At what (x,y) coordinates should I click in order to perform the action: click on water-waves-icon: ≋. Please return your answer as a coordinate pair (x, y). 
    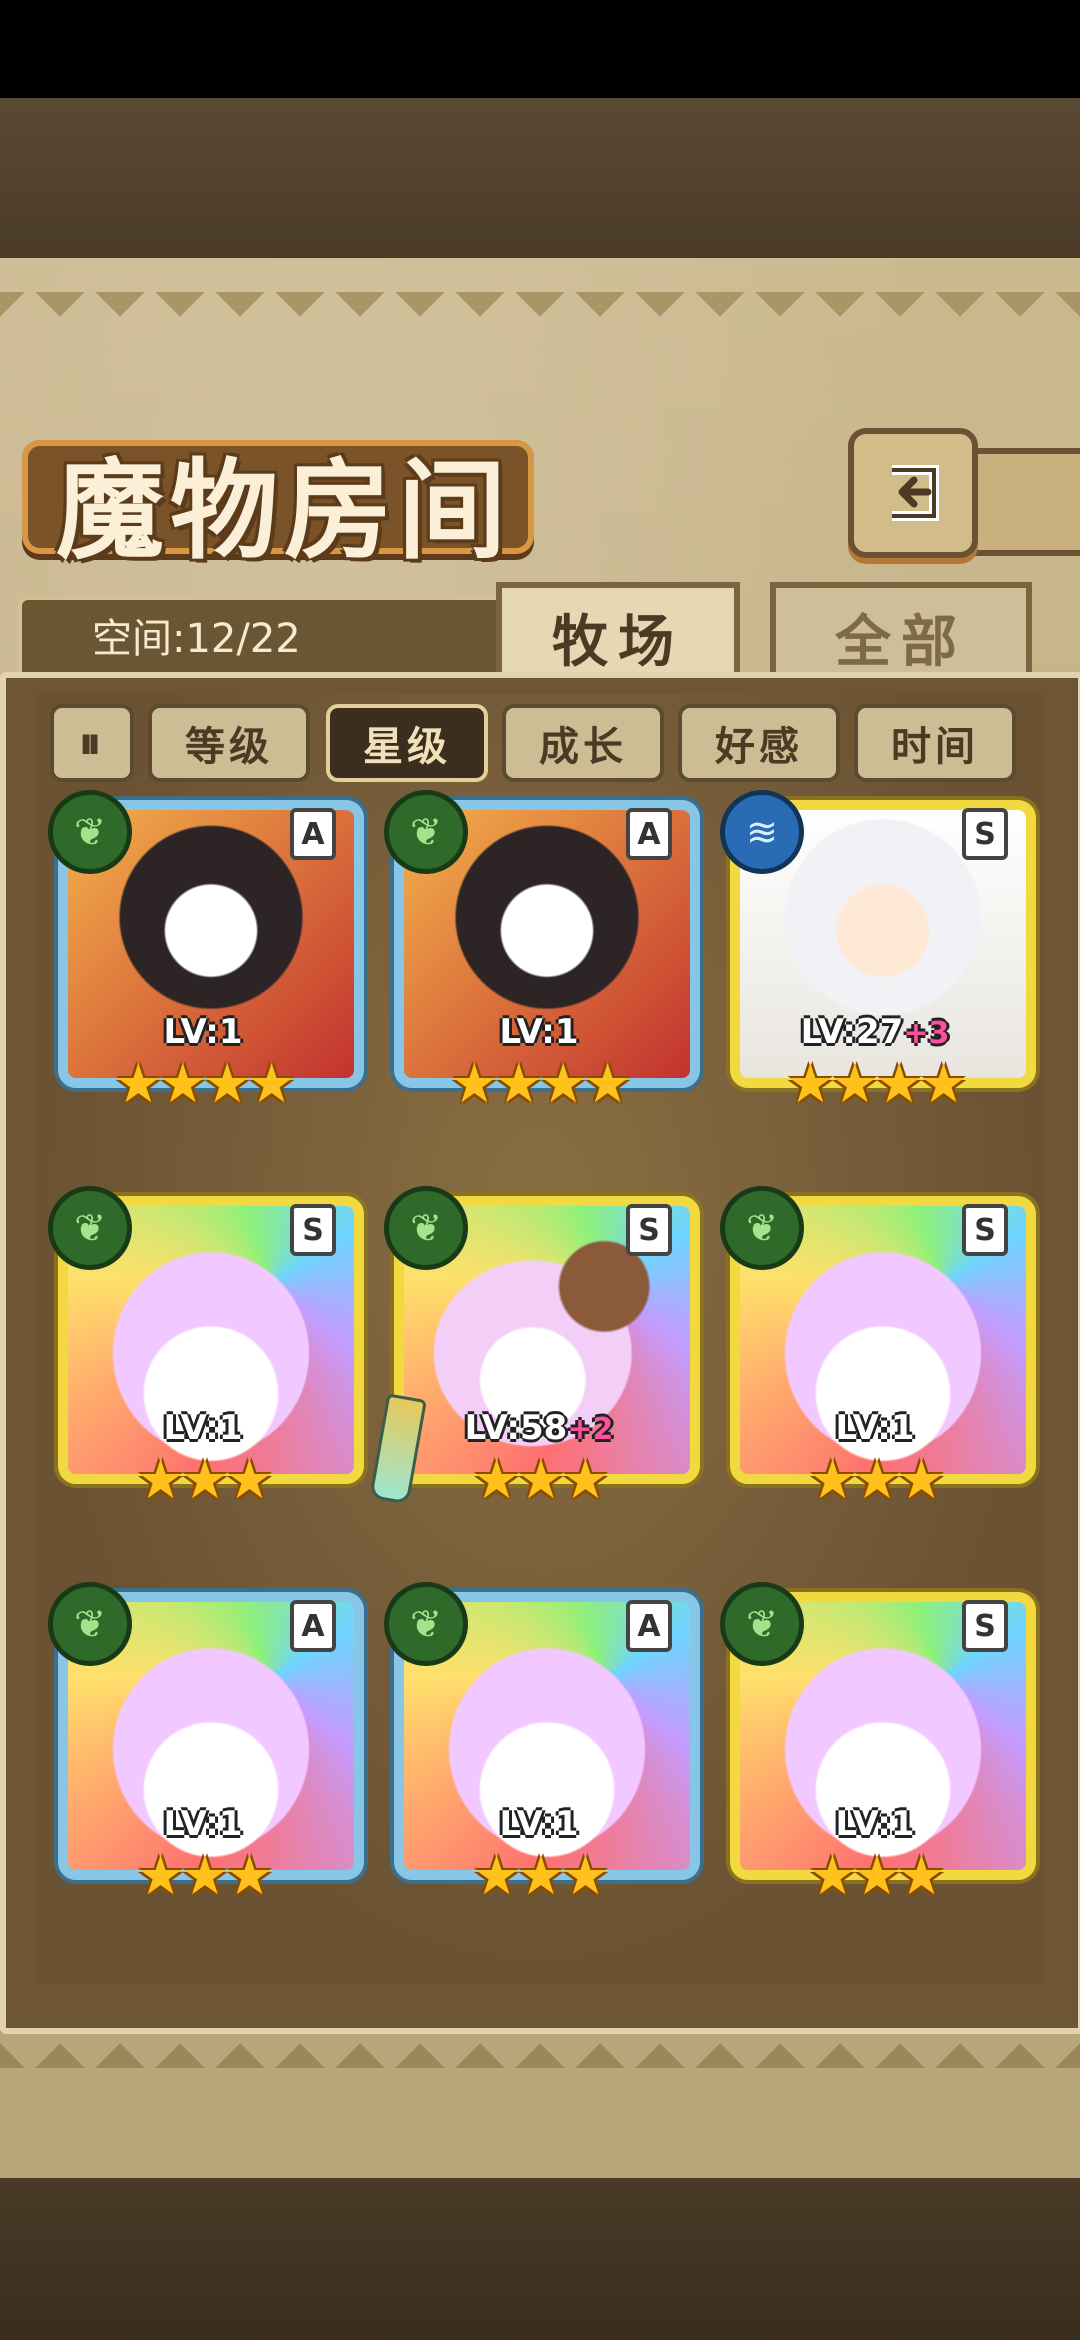
    Looking at the image, I should click on (762, 832).